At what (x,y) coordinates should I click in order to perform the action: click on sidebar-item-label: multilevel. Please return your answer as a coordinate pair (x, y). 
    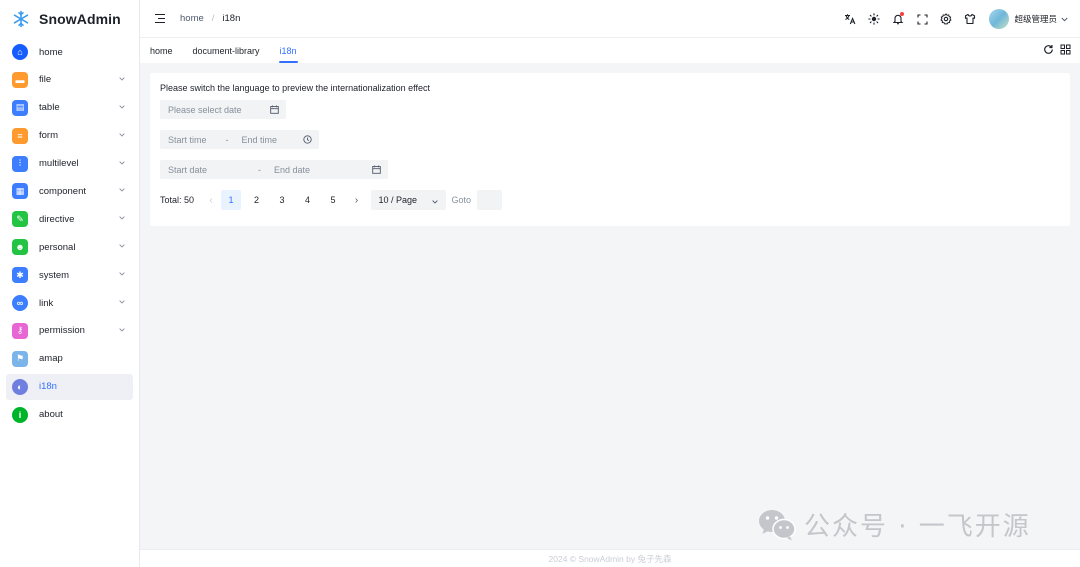
    Looking at the image, I should click on (59, 164).